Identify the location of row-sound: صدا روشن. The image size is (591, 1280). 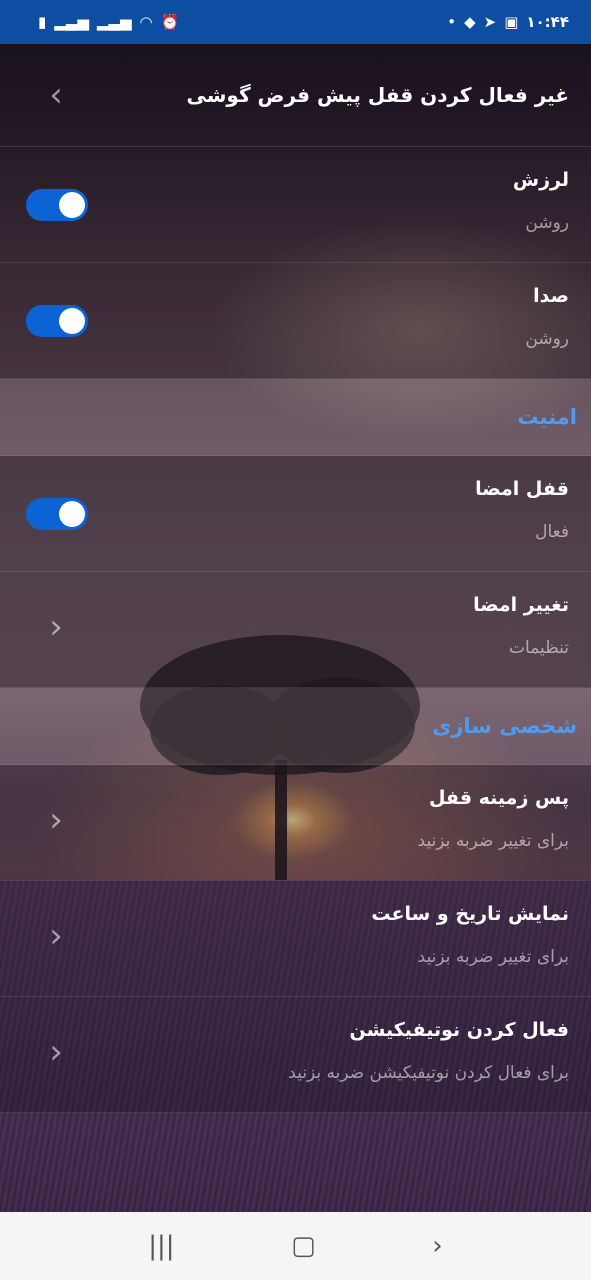
(295, 321).